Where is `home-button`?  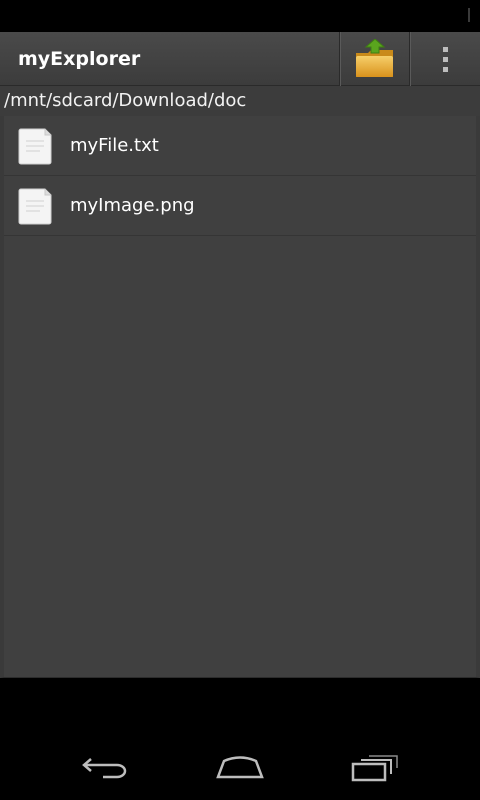
home-button is located at coordinates (240, 768).